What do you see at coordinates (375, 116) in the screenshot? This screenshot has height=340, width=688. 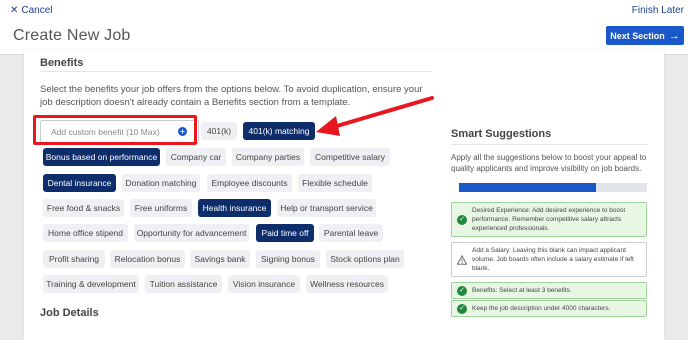 I see `annotation-arrow` at bounding box center [375, 116].